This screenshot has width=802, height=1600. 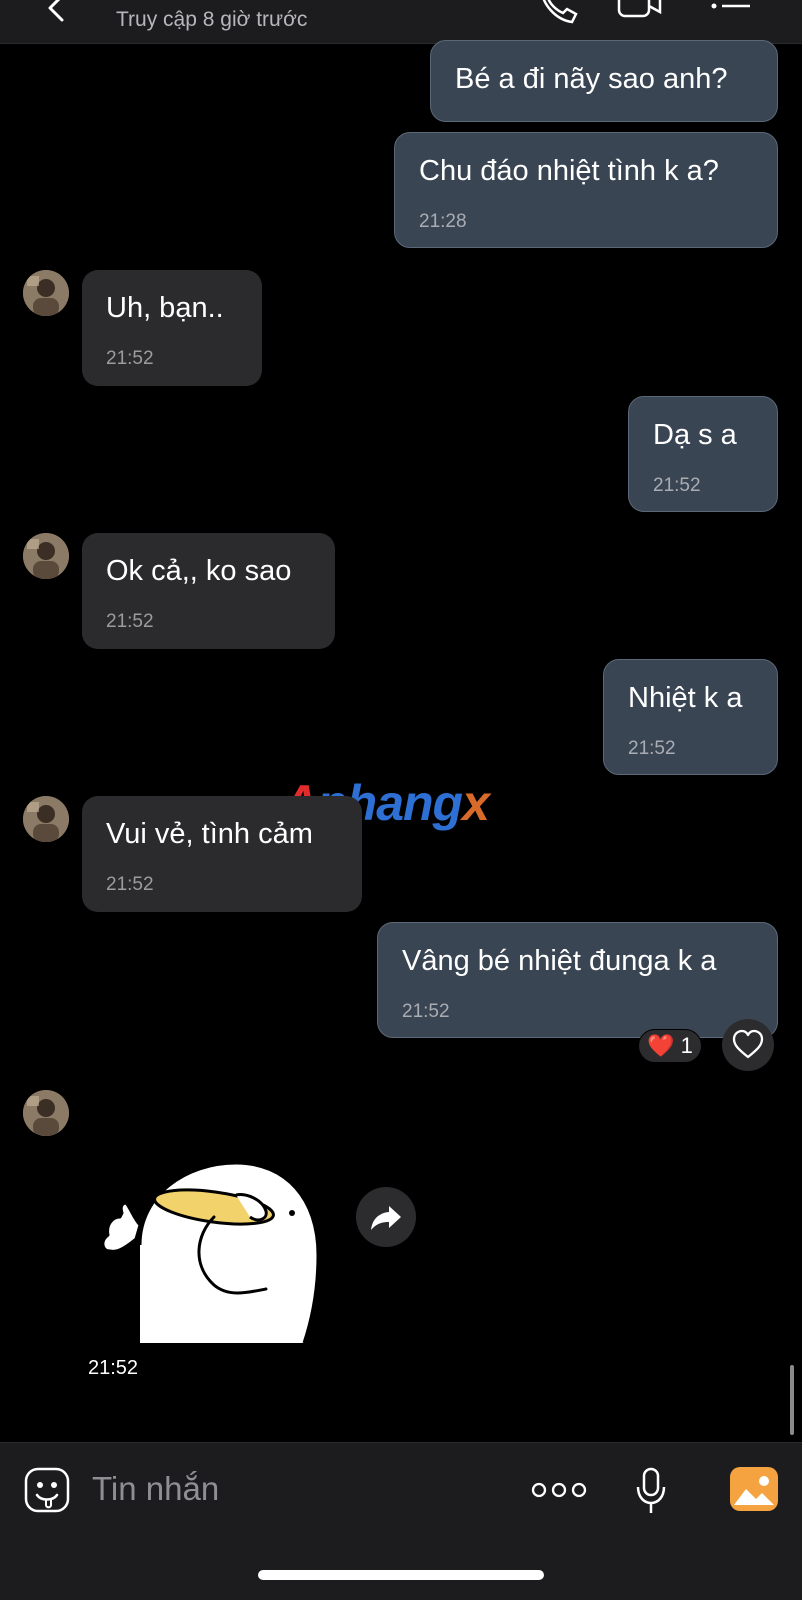 I want to click on message-text: Ok cả,, ko sao, so click(x=199, y=571).